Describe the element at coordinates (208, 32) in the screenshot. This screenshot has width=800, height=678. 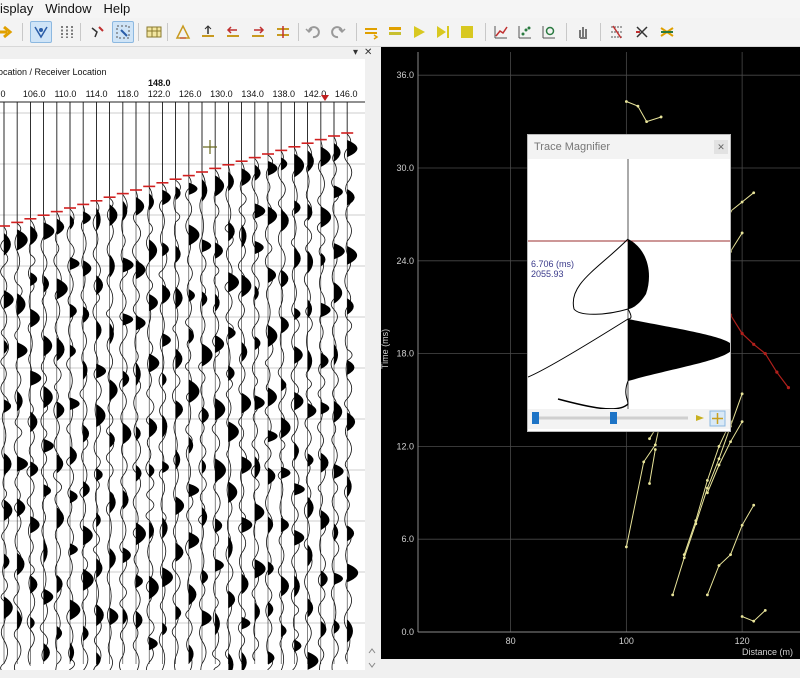
I see `first-break-icon` at that location.